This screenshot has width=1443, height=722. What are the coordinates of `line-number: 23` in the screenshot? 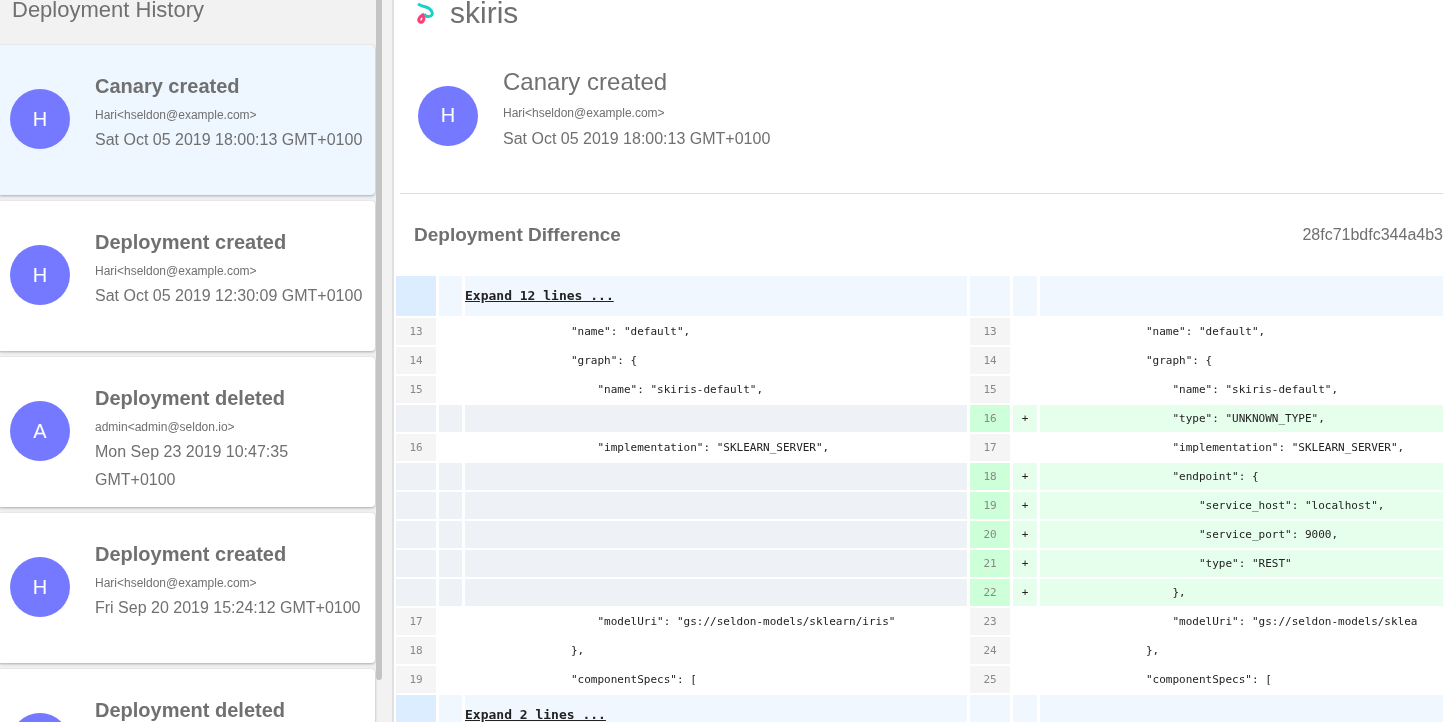 It's located at (990, 621).